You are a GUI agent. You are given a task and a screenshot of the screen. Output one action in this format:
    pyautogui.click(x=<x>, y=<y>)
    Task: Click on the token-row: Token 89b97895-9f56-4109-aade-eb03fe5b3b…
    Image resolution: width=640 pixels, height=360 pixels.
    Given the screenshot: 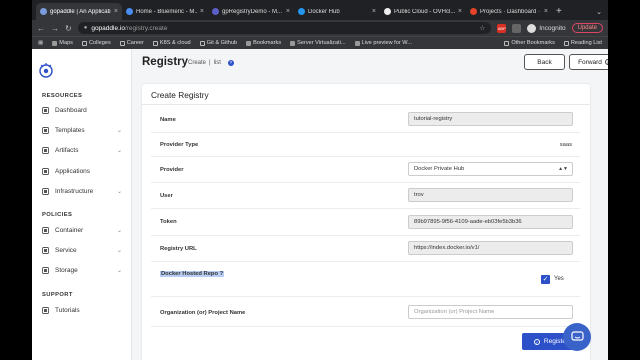 What is the action you would take?
    pyautogui.click(x=365, y=222)
    